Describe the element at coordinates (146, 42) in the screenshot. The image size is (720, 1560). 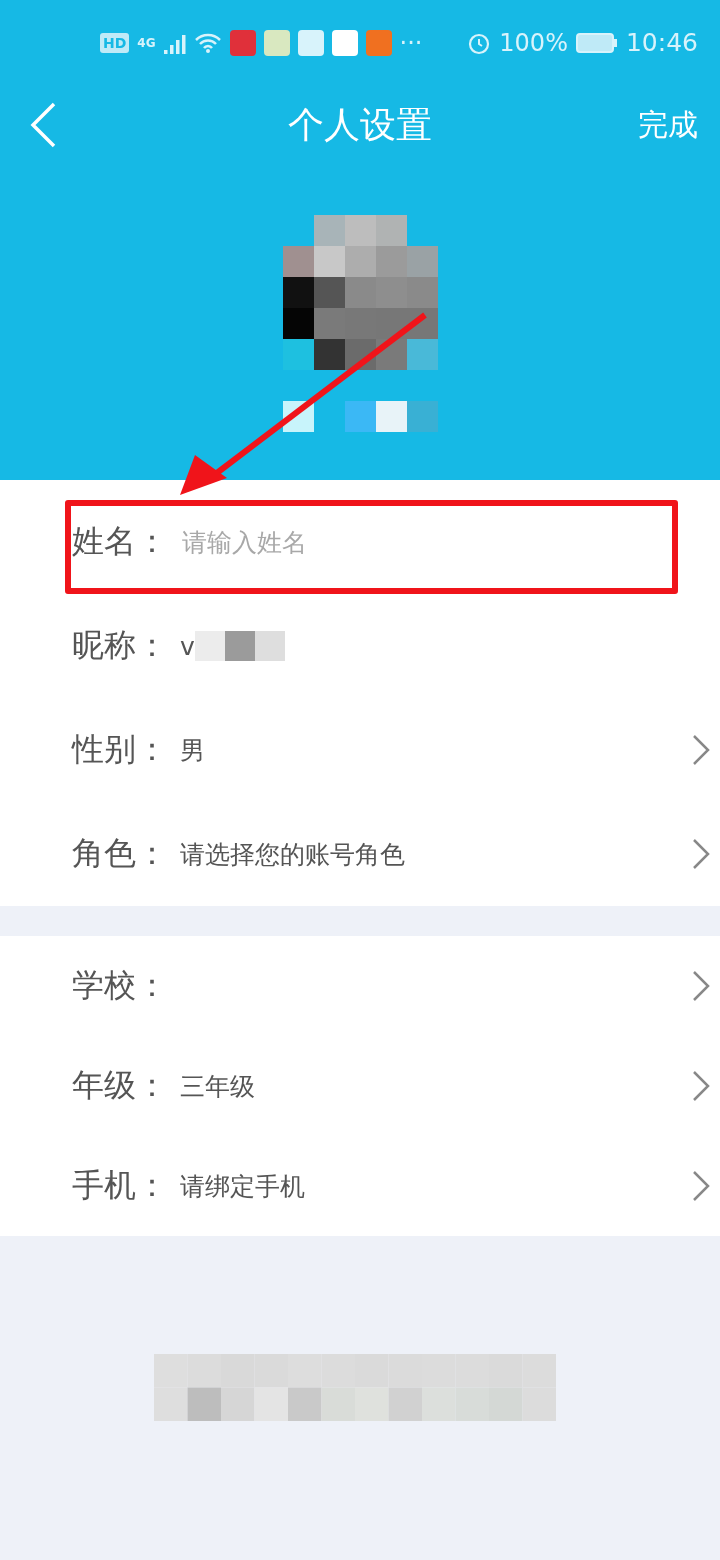
I see `network-type: 4G` at that location.